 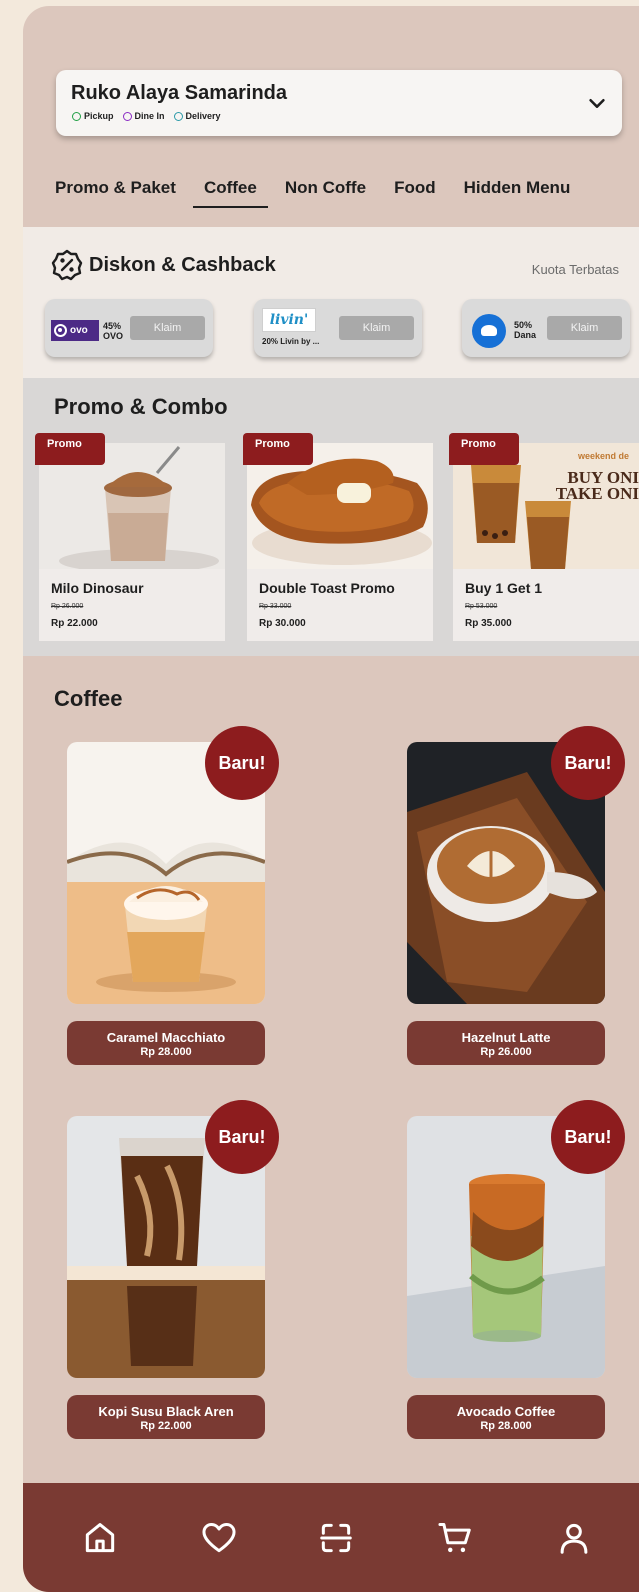 I want to click on mode-delivery: Delivery, so click(x=197, y=116).